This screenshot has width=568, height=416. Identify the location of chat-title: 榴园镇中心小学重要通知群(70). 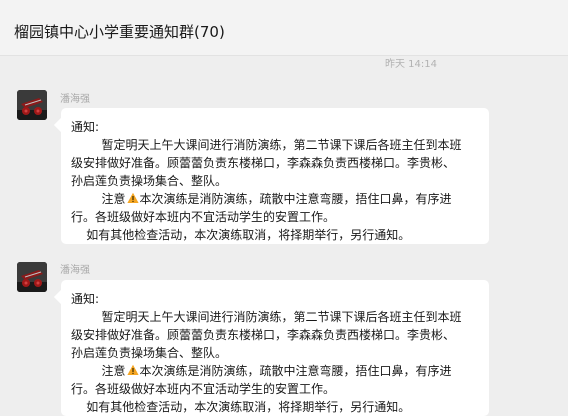
(119, 32).